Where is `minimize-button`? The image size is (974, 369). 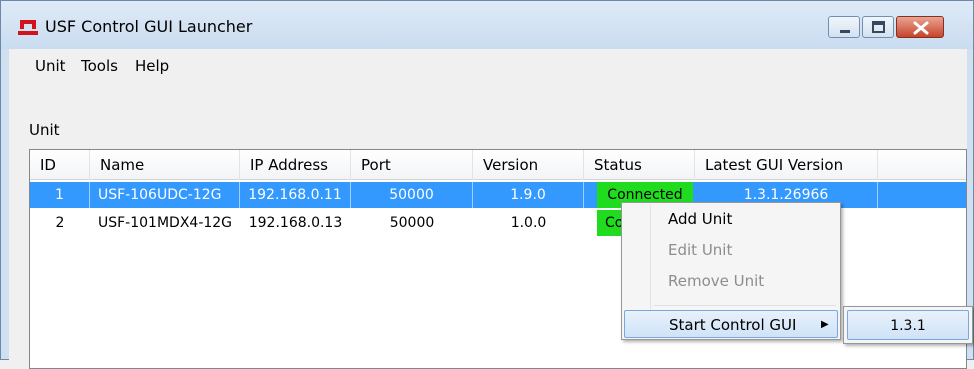
minimize-button is located at coordinates (844, 27).